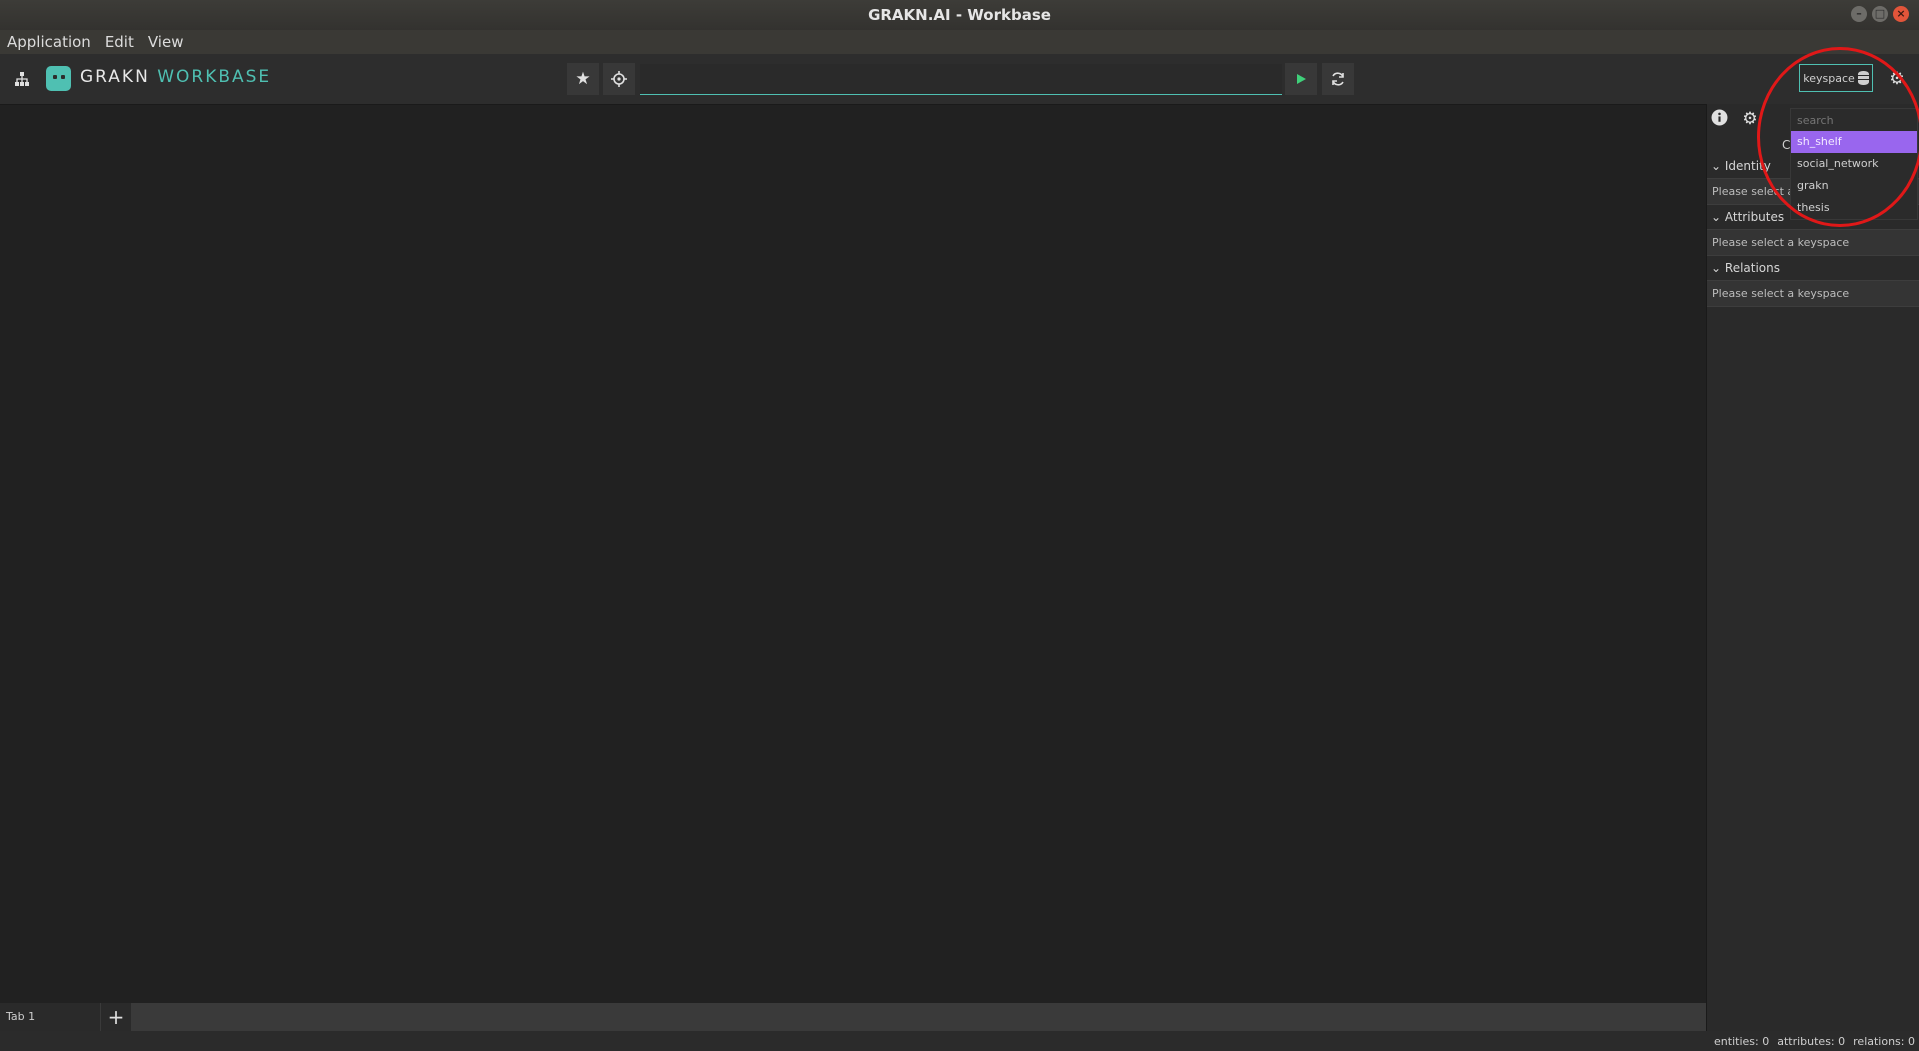 The image size is (1919, 1051). I want to click on tab-1: Tab 1, so click(50, 1017).